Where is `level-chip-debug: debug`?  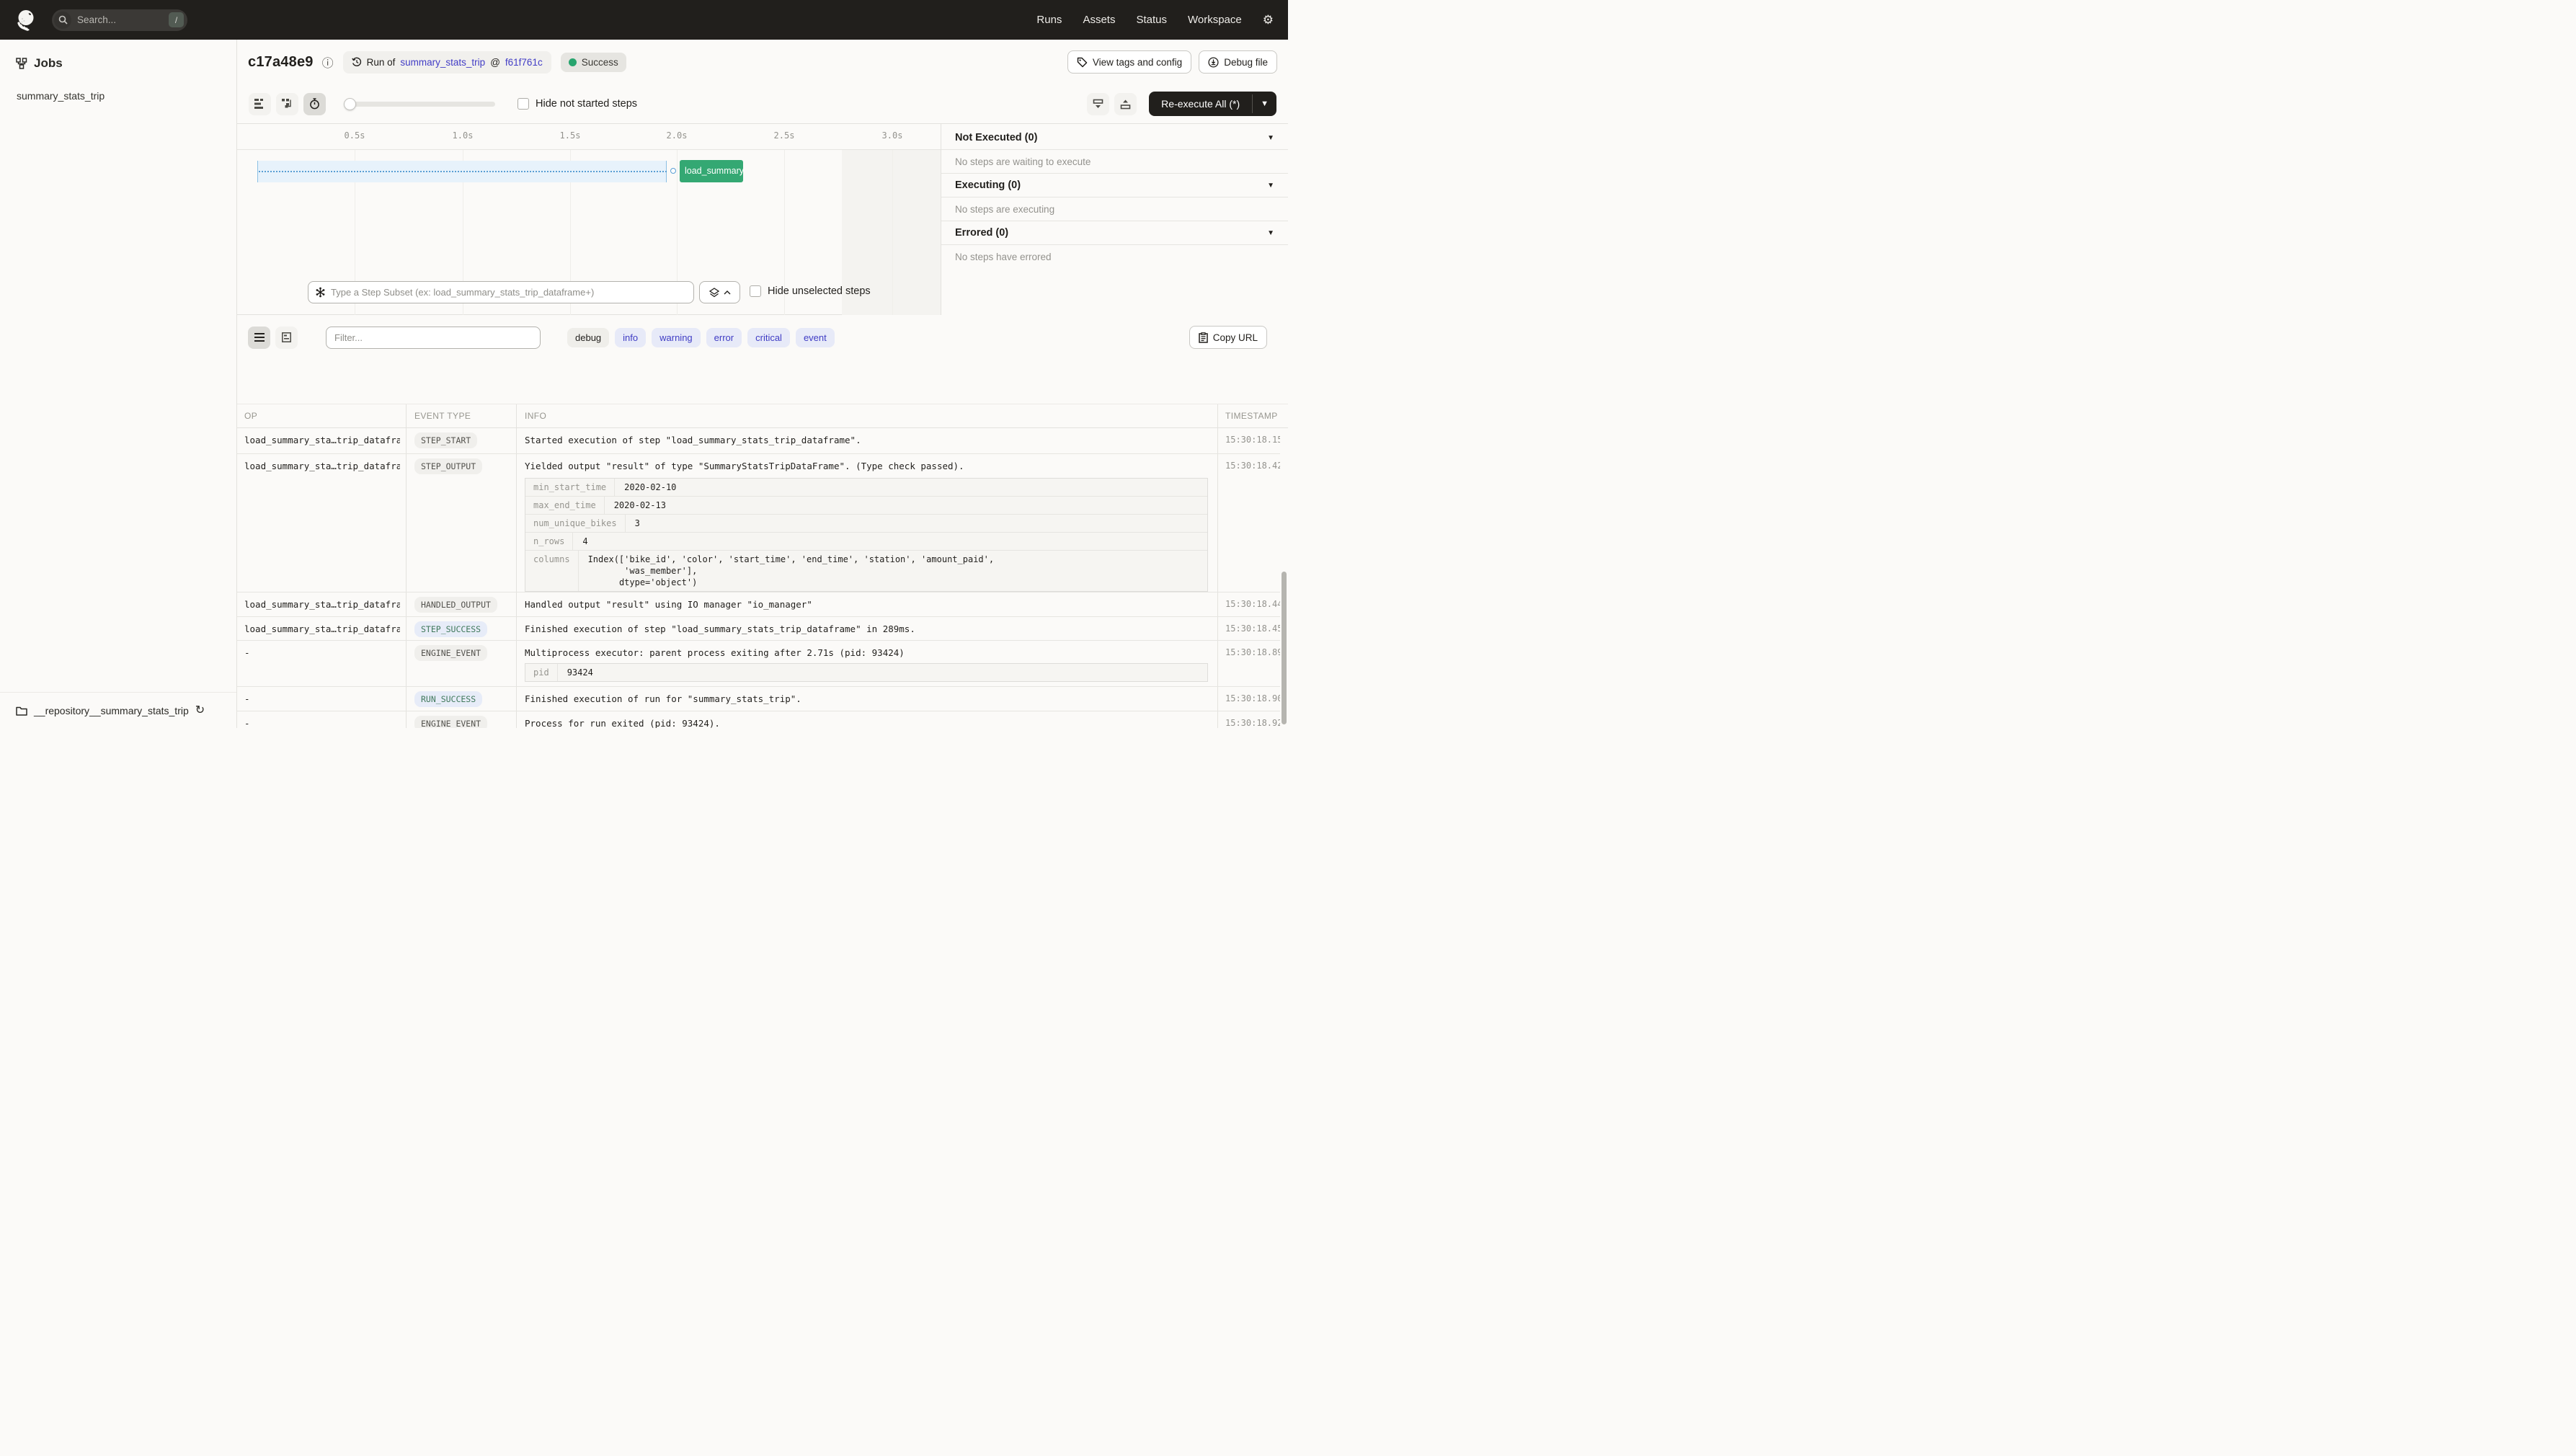
level-chip-debug: debug is located at coordinates (588, 337).